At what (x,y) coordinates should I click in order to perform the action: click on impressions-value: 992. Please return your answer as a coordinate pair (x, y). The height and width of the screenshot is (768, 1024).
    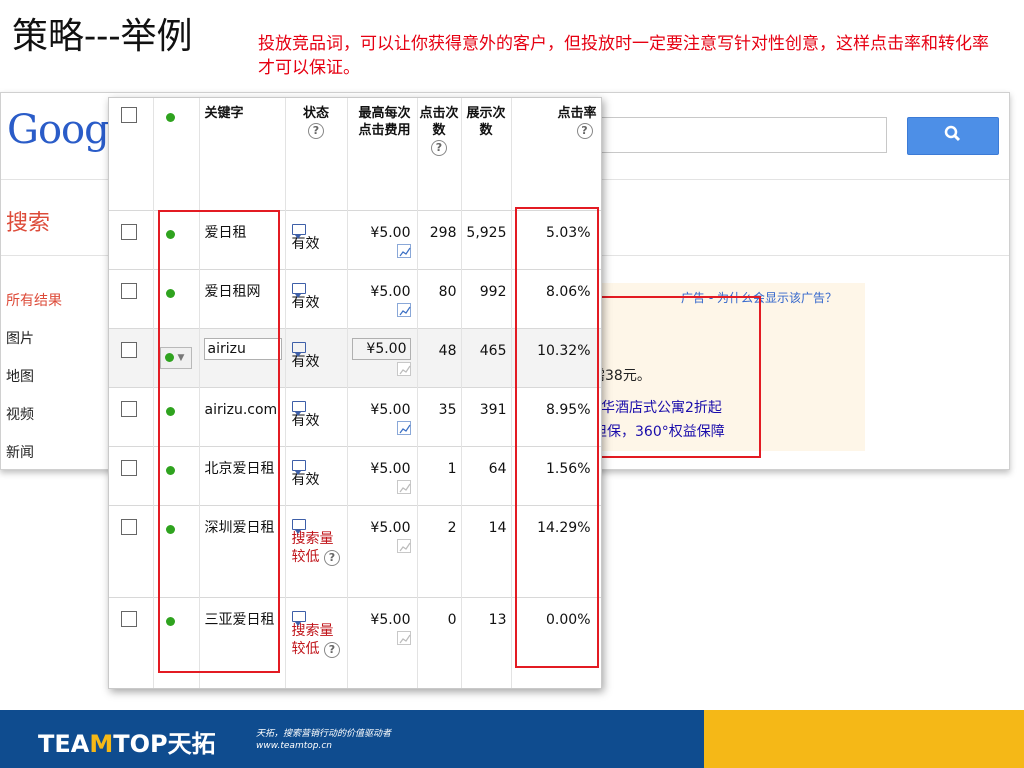
    Looking at the image, I should click on (493, 291).